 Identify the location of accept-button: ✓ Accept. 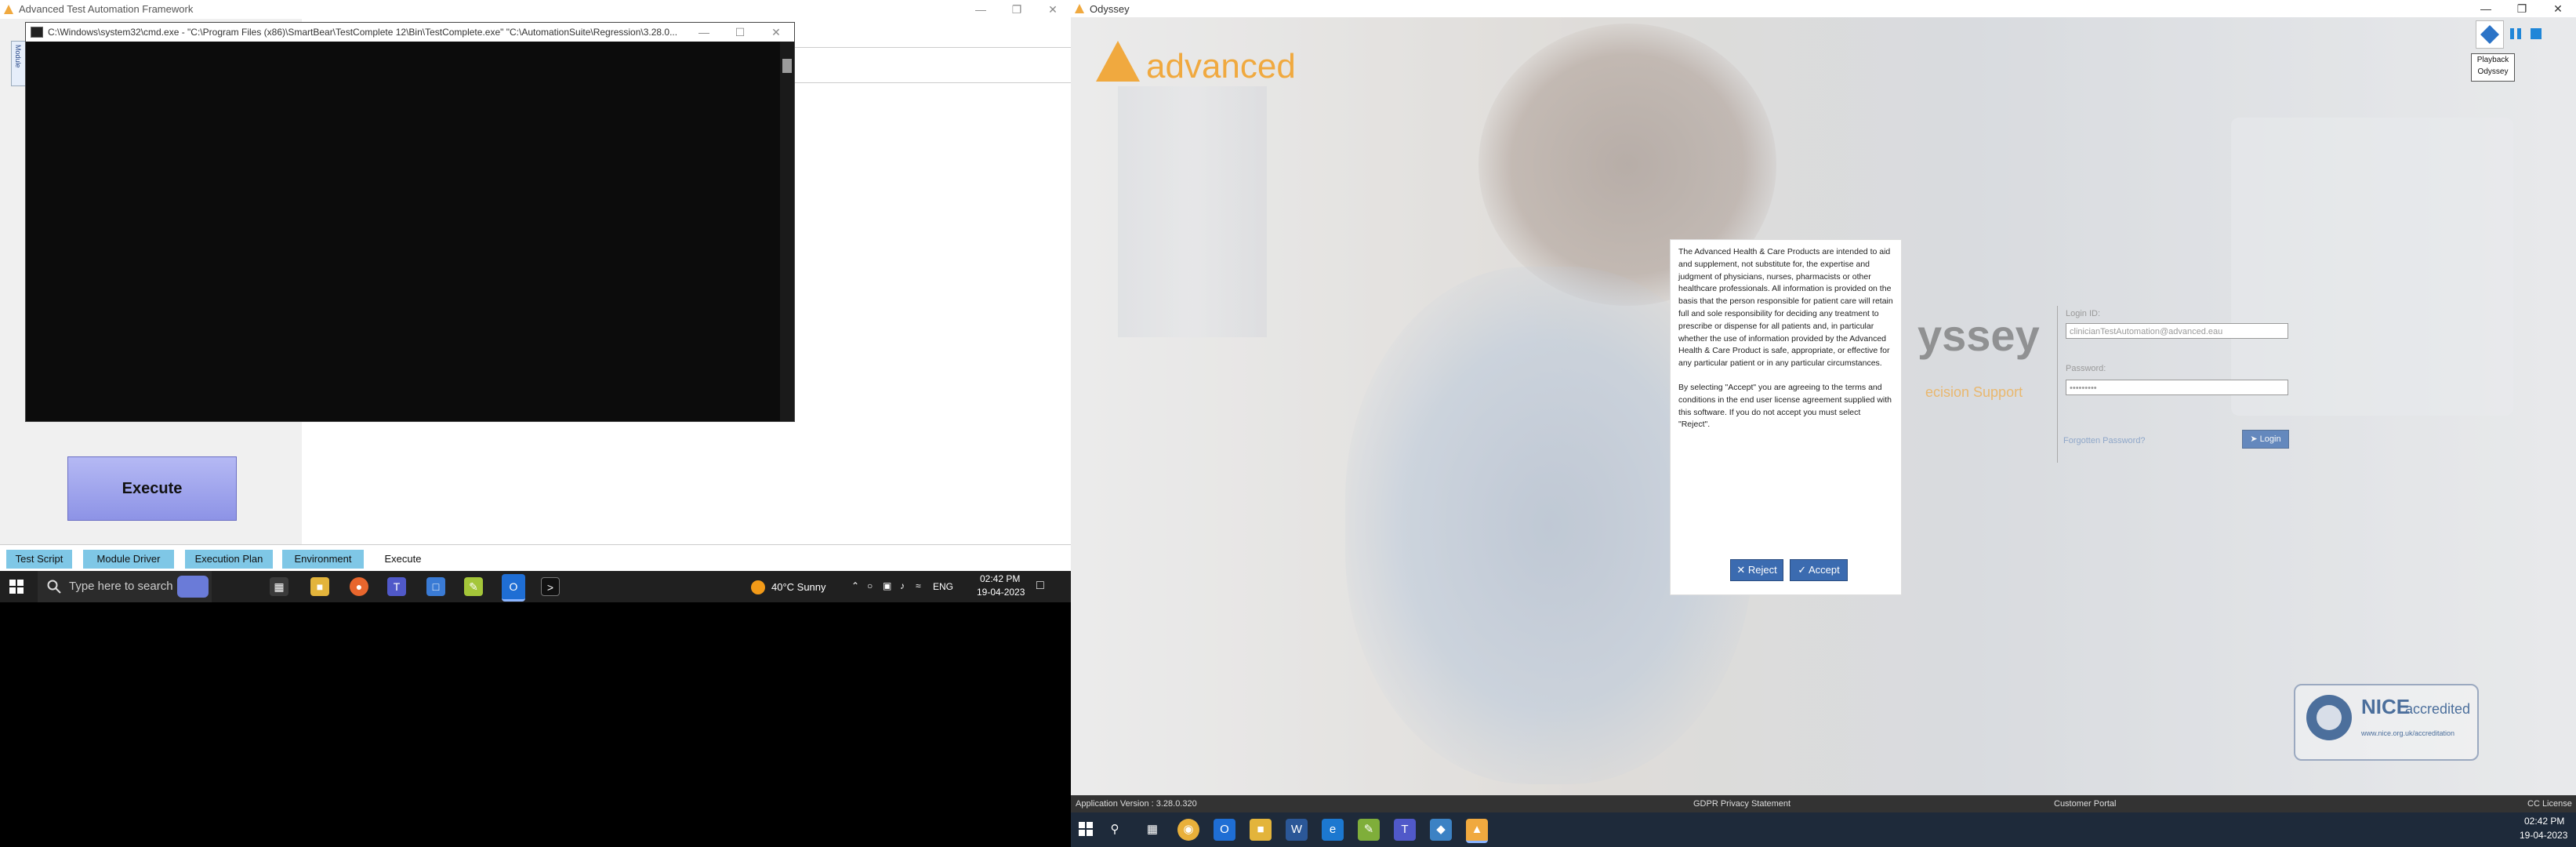
(1819, 570).